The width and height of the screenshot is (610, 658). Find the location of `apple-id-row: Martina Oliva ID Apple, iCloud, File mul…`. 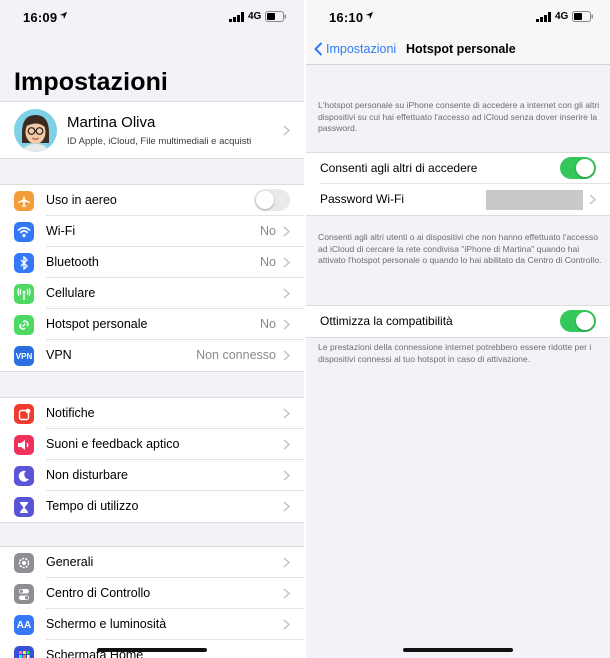

apple-id-row: Martina Oliva ID Apple, iCloud, File mul… is located at coordinates (152, 130).